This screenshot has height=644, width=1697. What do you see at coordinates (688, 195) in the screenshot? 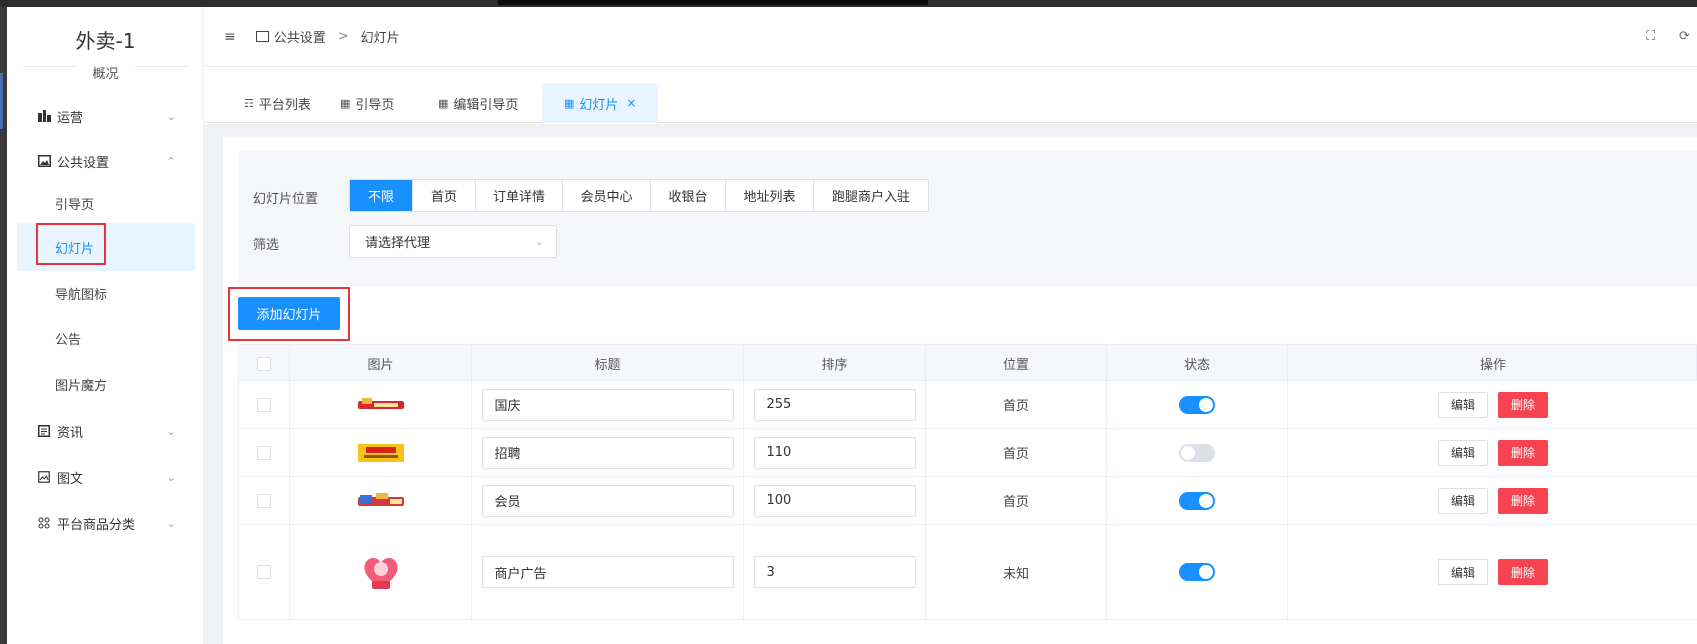
I see `position-option-cashier: 收银台` at bounding box center [688, 195].